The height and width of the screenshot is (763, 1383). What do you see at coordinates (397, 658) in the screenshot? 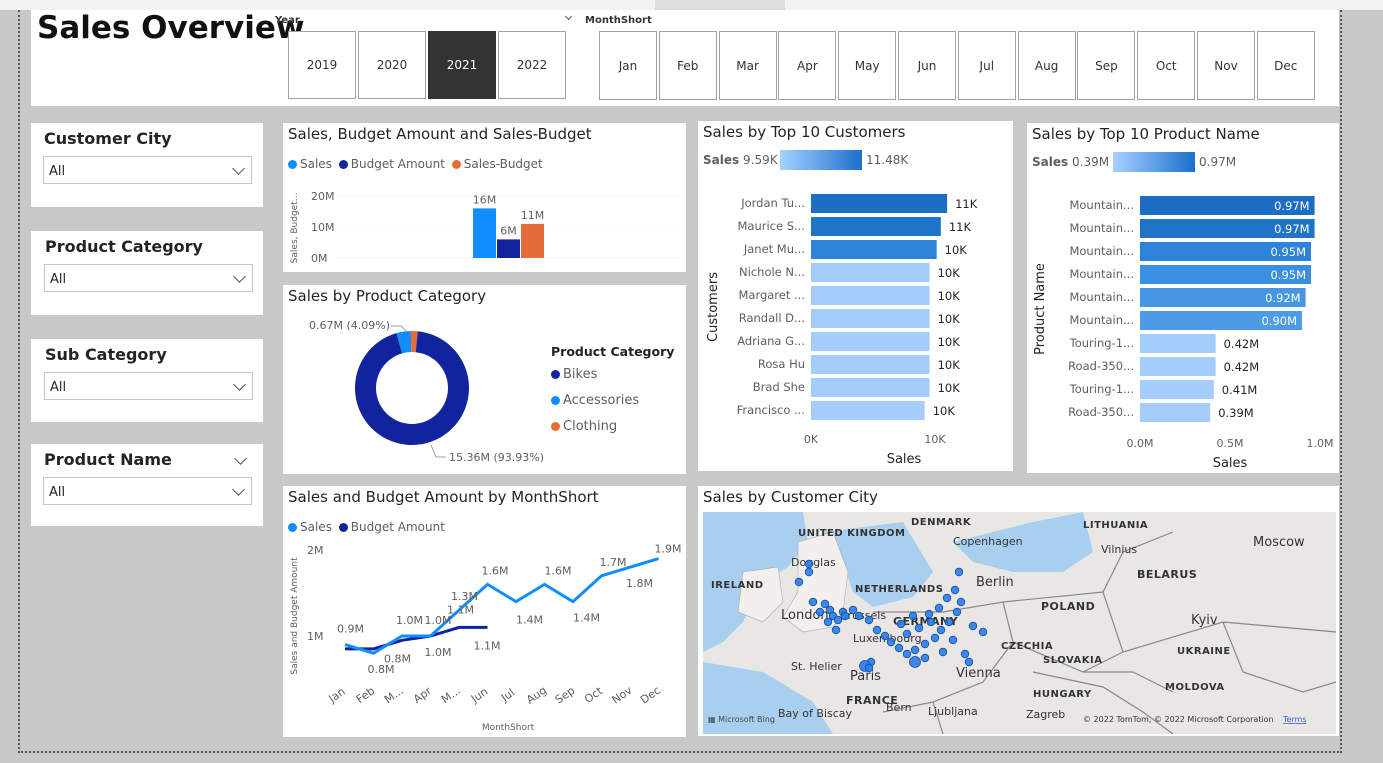
I see `data-label: 0.8M` at bounding box center [397, 658].